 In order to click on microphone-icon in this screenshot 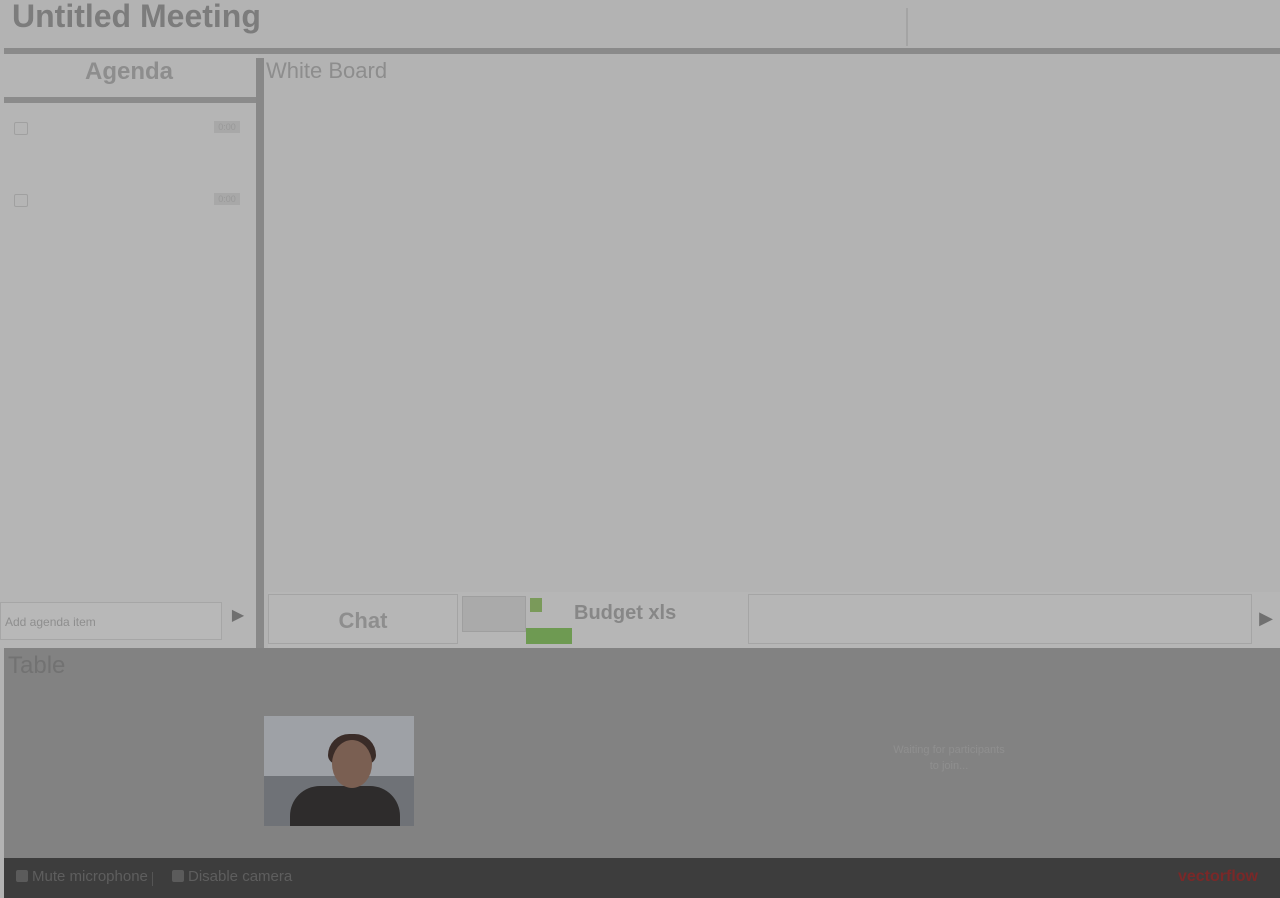, I will do `click(22, 876)`.